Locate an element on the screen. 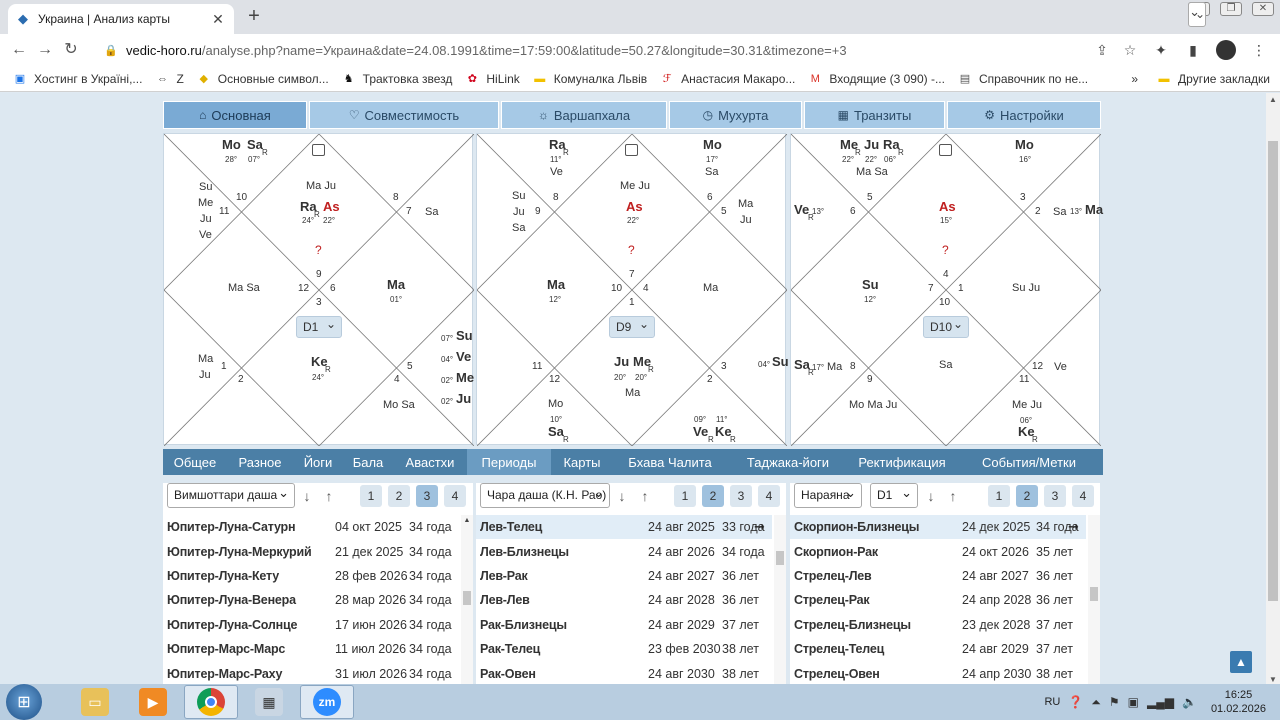 The height and width of the screenshot is (720, 1280). nav-settings: ⚙ Настройки is located at coordinates (1024, 115).